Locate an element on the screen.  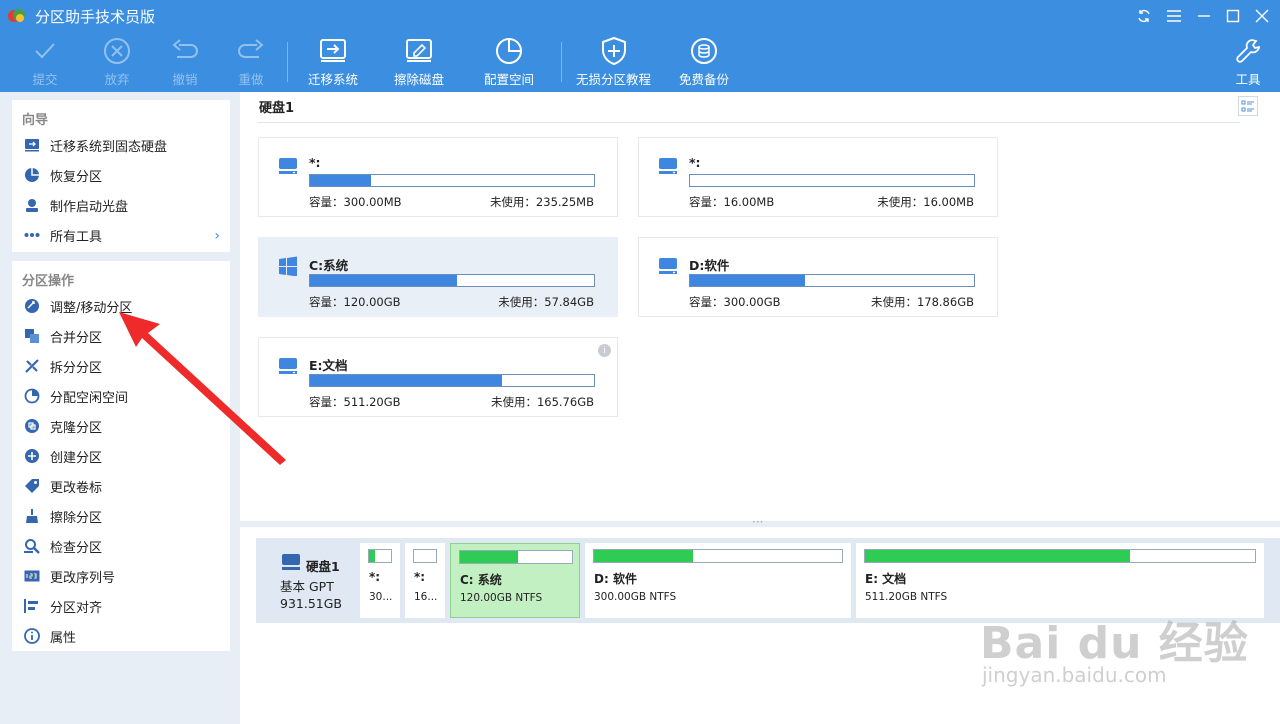
sidebar-item-create: 创建分区 is located at coordinates (121, 456).